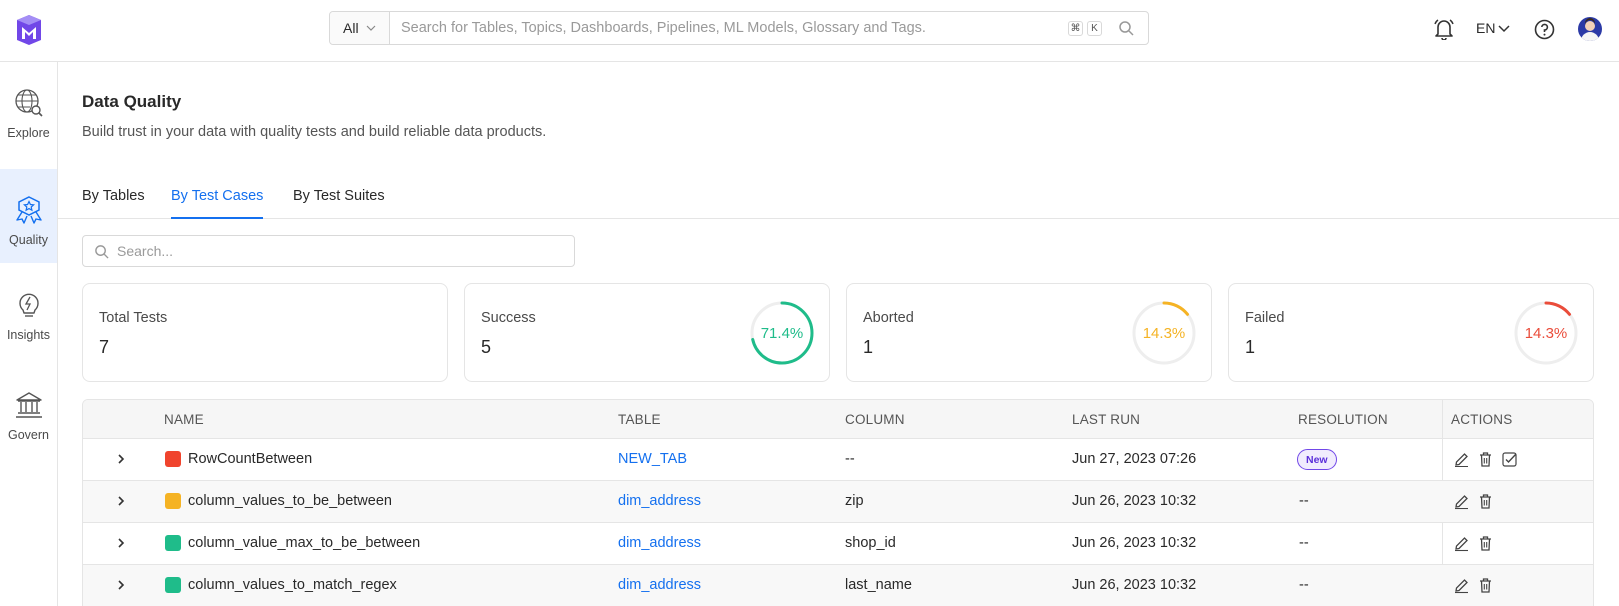 Image resolution: width=1619 pixels, height=606 pixels. Describe the element at coordinates (351, 28) in the screenshot. I see `search-category-label: All` at that location.